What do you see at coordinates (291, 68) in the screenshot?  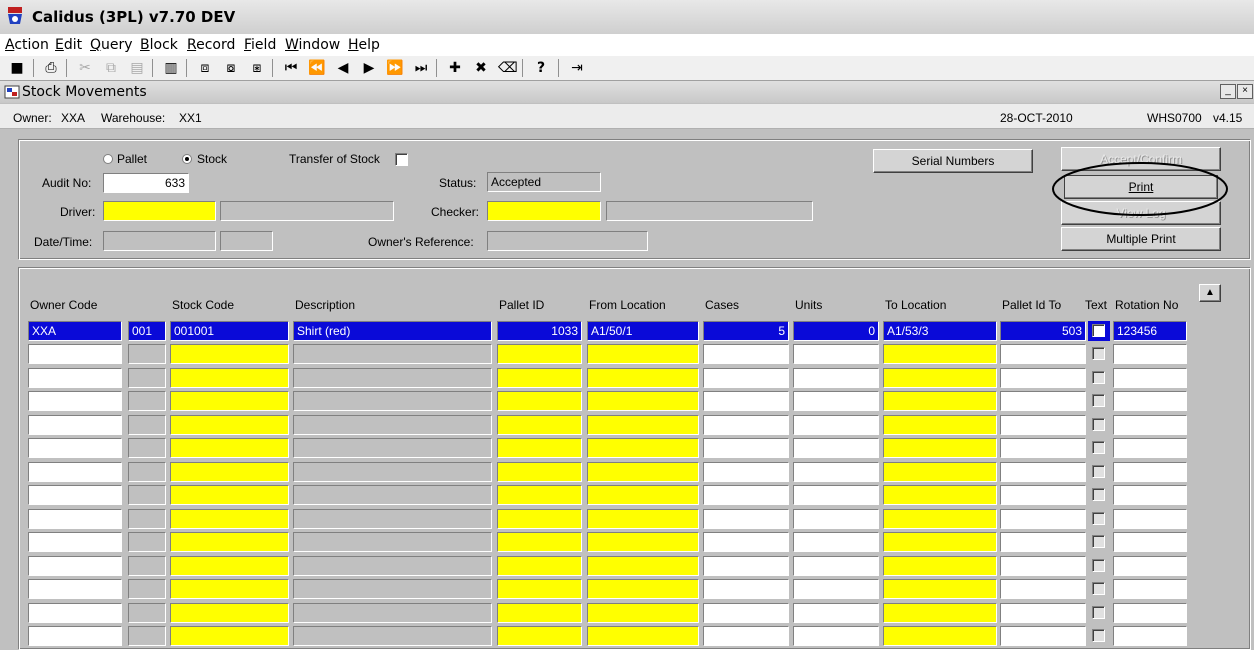 I see `first-record-icon: ⏮` at bounding box center [291, 68].